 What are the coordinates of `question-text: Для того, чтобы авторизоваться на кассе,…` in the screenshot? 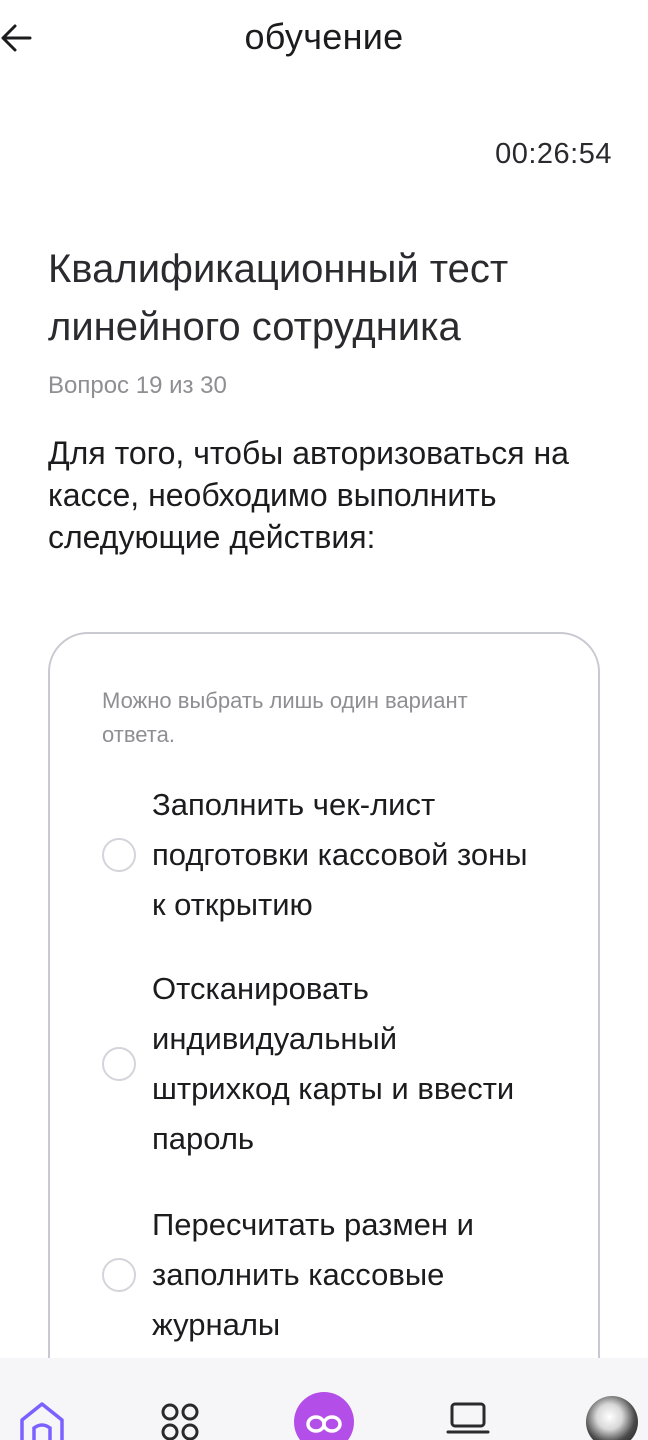 It's located at (308, 495).